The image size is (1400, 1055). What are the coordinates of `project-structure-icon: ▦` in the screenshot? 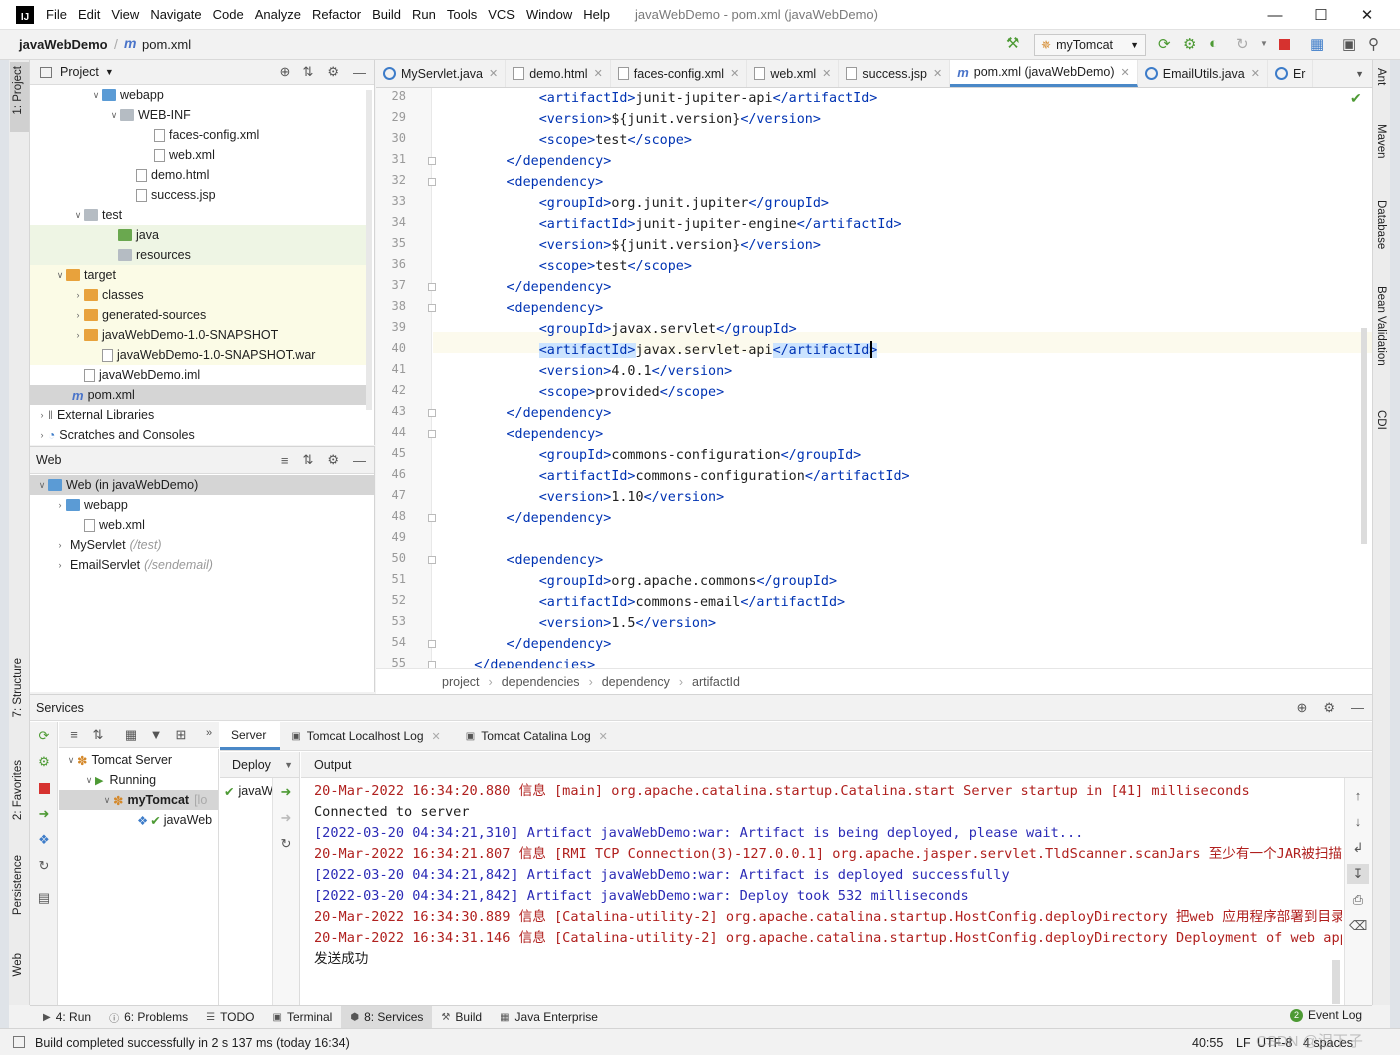 It's located at (1317, 44).